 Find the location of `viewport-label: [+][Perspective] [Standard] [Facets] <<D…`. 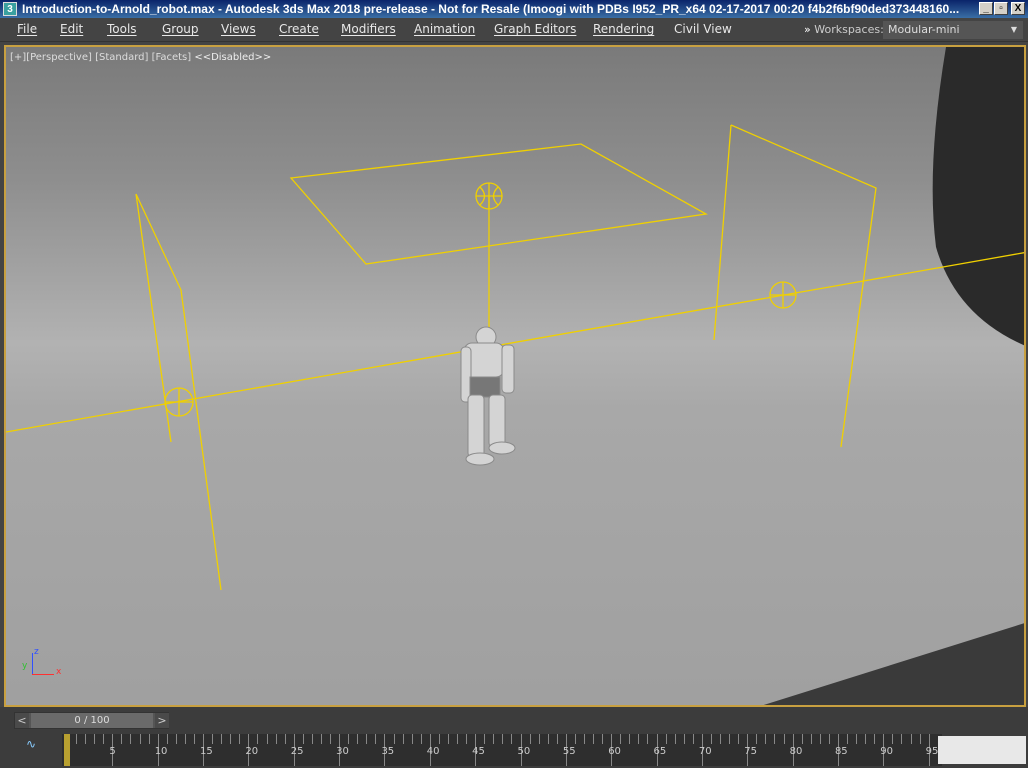

viewport-label: [+][Perspective] [Standard] [Facets] <<D… is located at coordinates (140, 57).